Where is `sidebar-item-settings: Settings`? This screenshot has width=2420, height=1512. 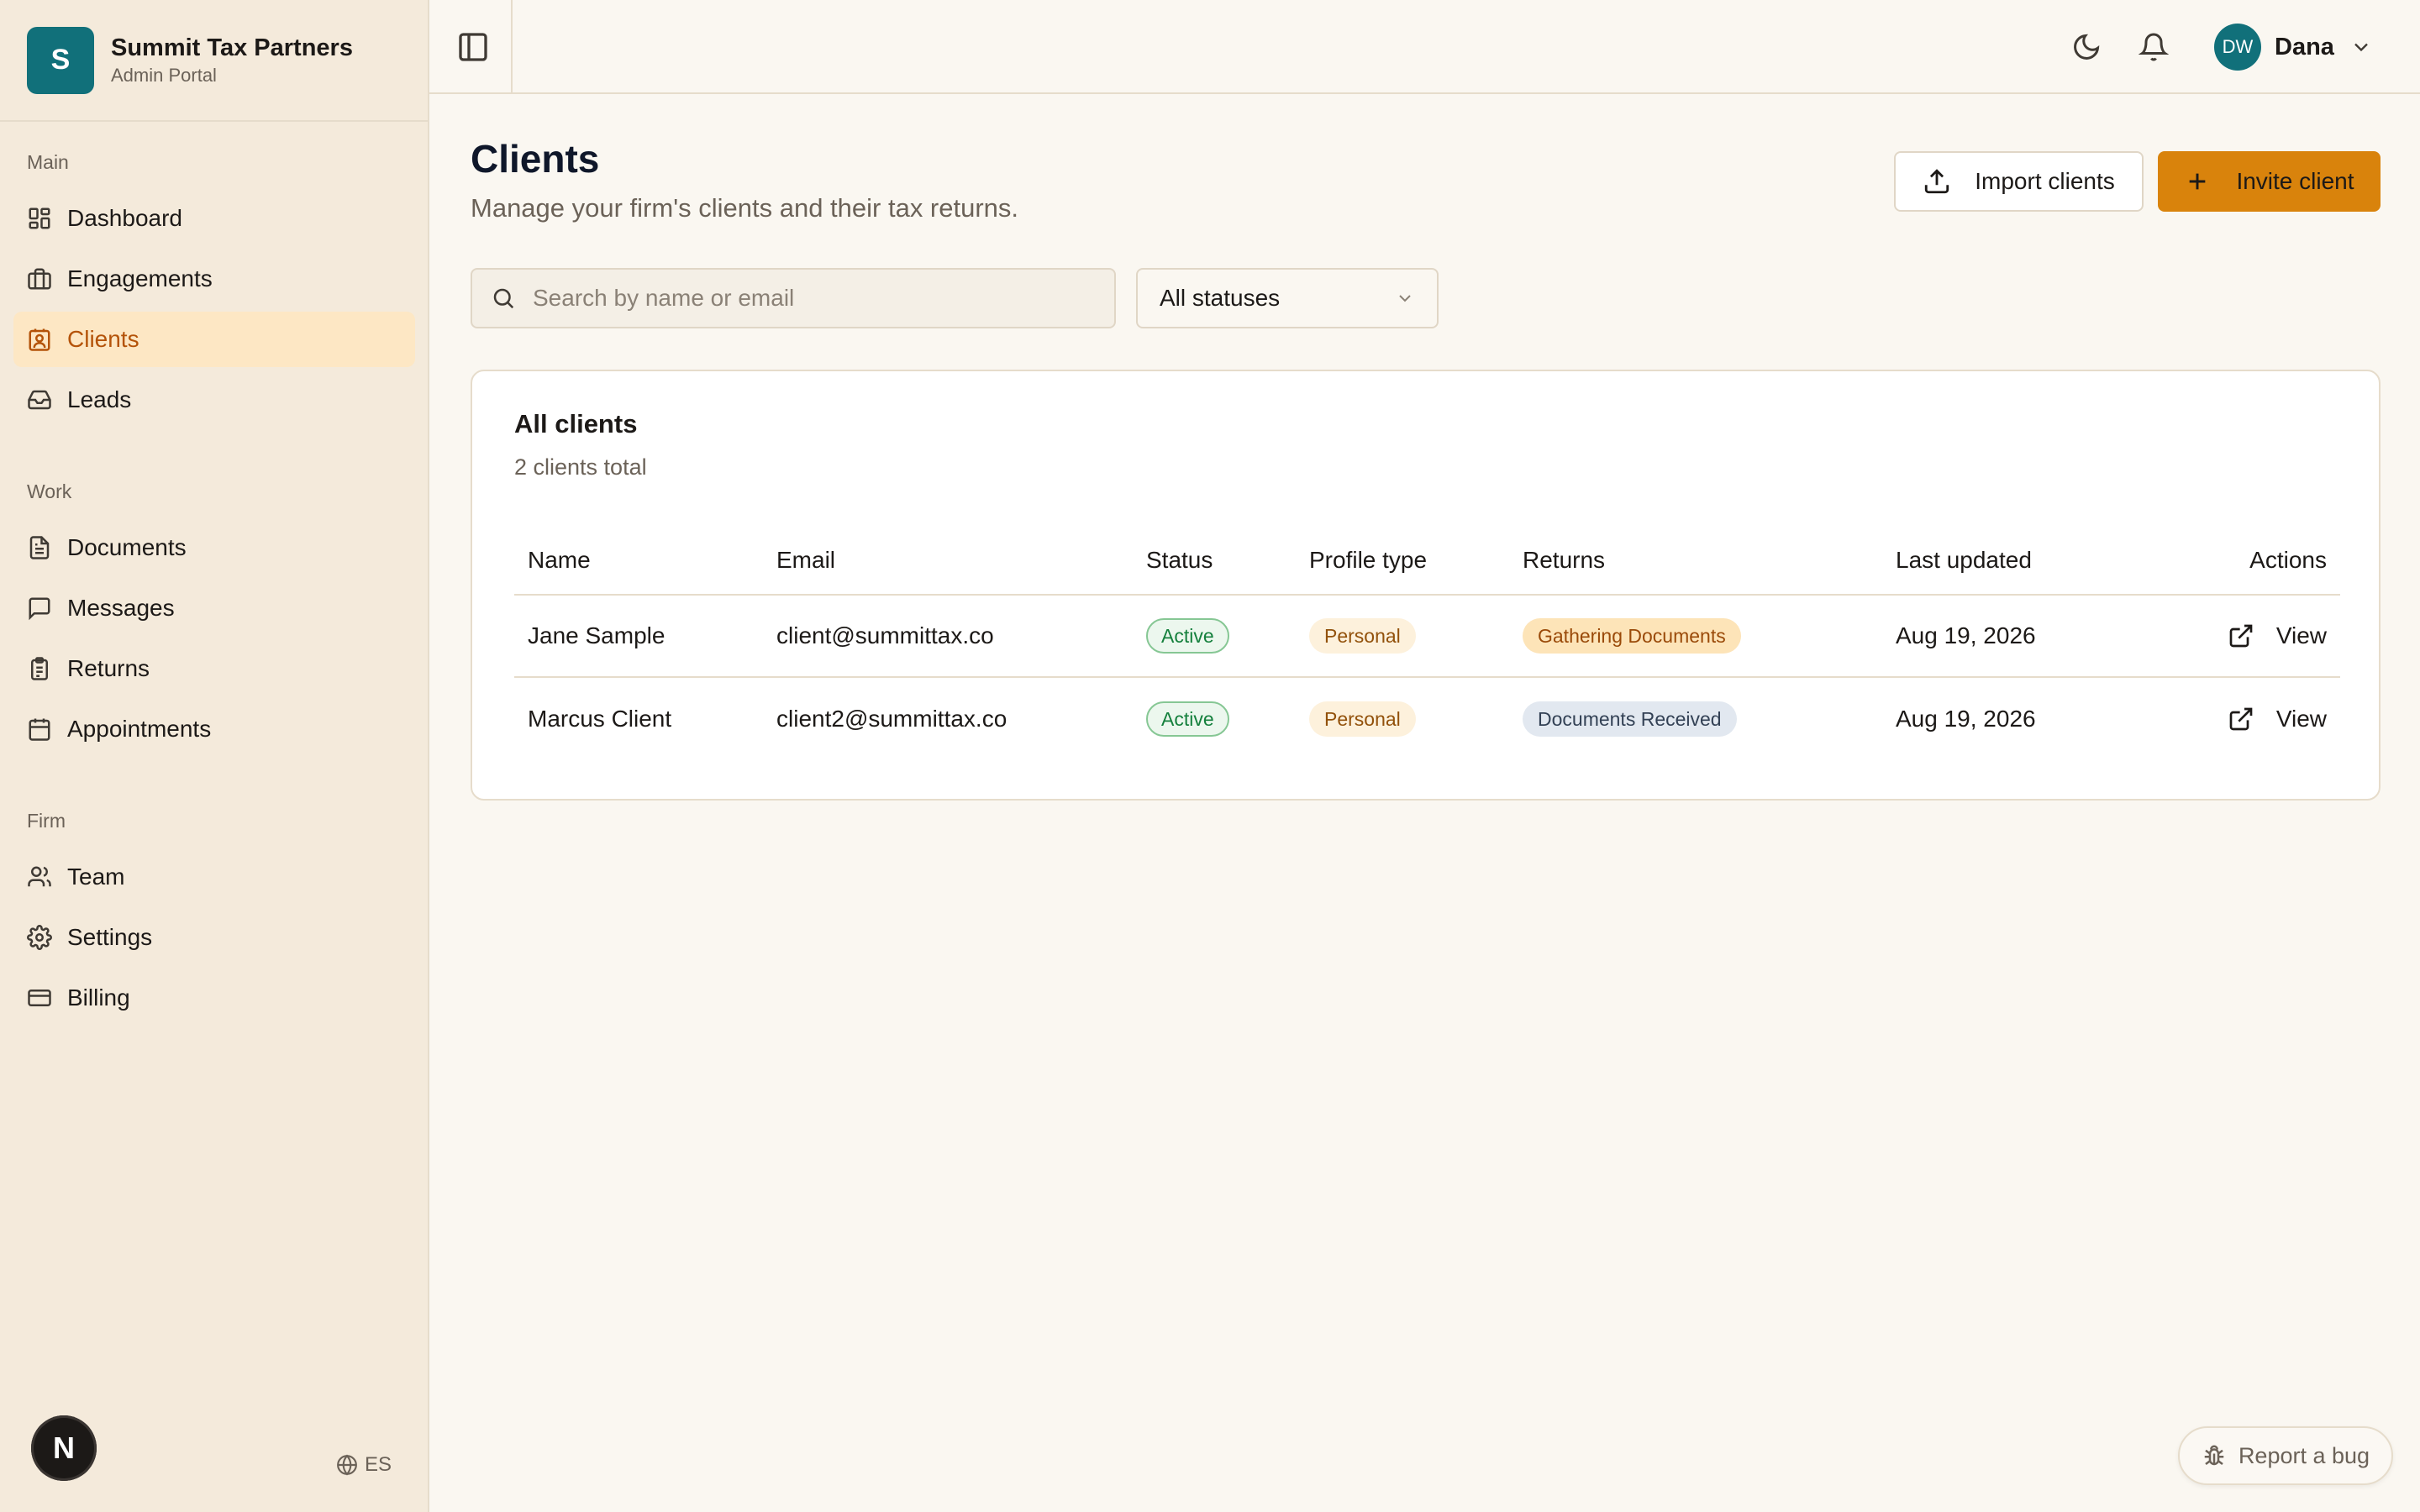
sidebar-item-settings: Settings is located at coordinates (214, 937).